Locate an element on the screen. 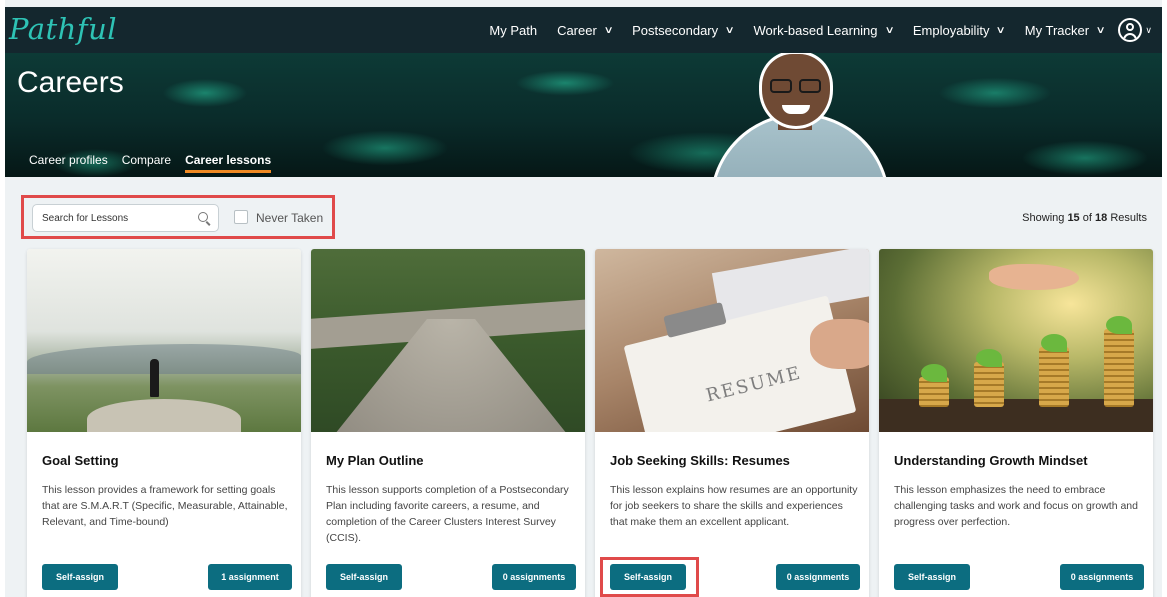 This screenshot has width=1167, height=597. never-taken-checkbox is located at coordinates (241, 217).